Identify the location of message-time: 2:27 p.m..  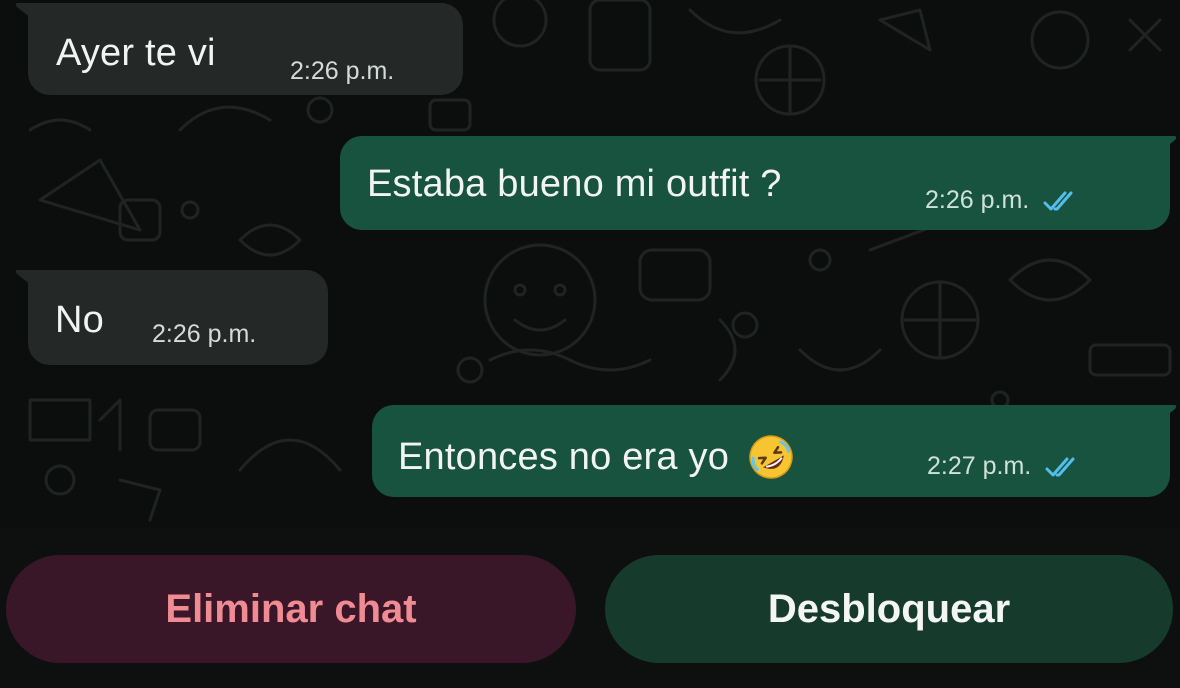
(979, 466).